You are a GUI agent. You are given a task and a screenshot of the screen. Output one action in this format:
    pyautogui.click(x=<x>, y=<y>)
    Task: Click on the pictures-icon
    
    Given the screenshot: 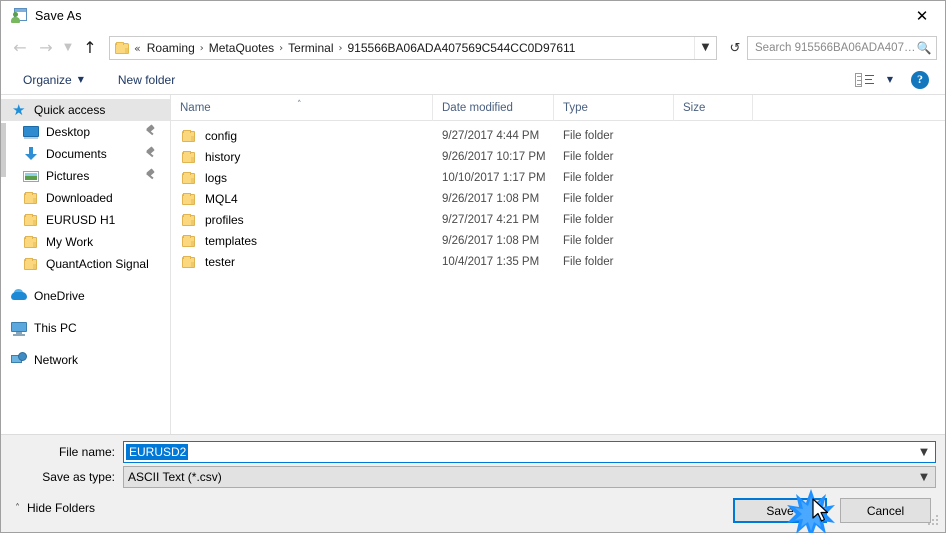 What is the action you would take?
    pyautogui.click(x=31, y=176)
    